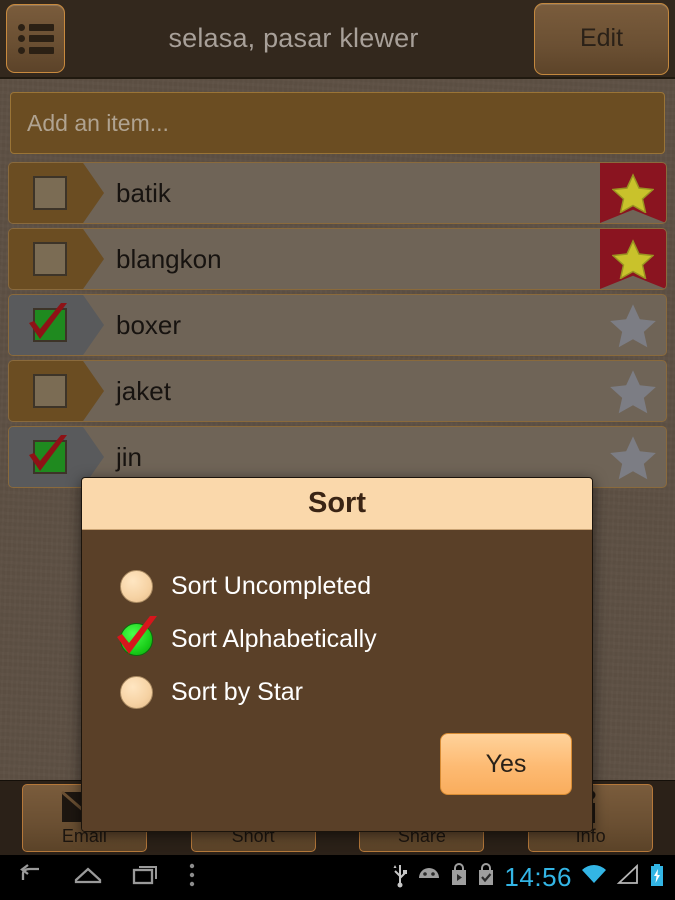 This screenshot has width=675, height=900. What do you see at coordinates (337, 692) in the screenshot?
I see `sort-option: Sort by Star` at bounding box center [337, 692].